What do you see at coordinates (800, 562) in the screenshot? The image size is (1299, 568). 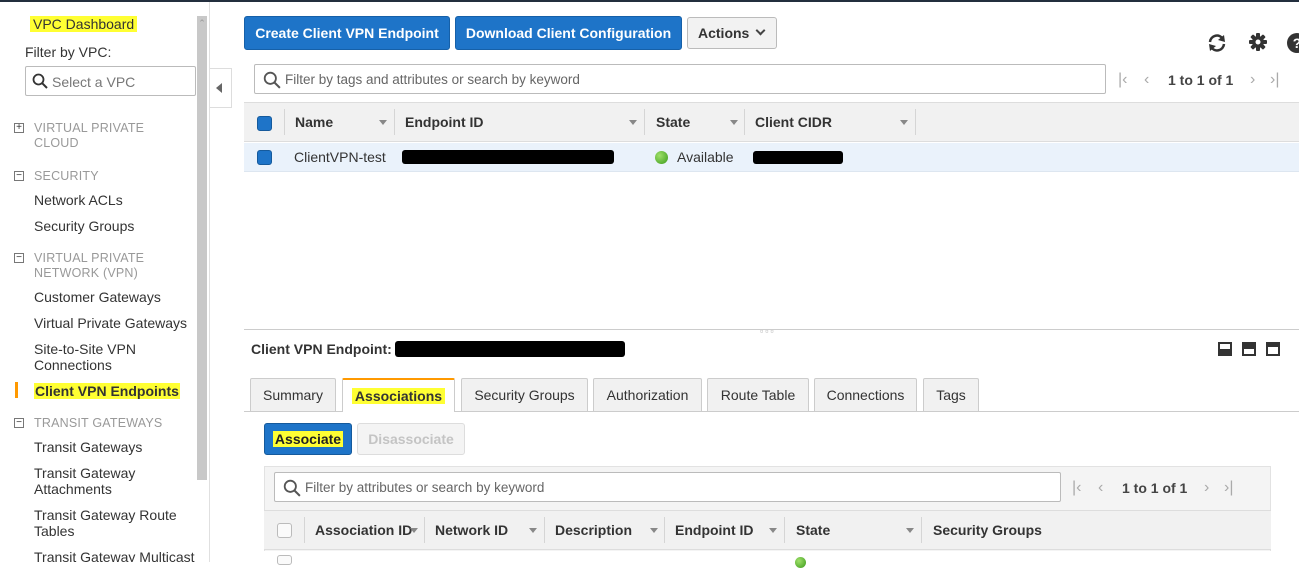 I see `associated-status-icon` at bounding box center [800, 562].